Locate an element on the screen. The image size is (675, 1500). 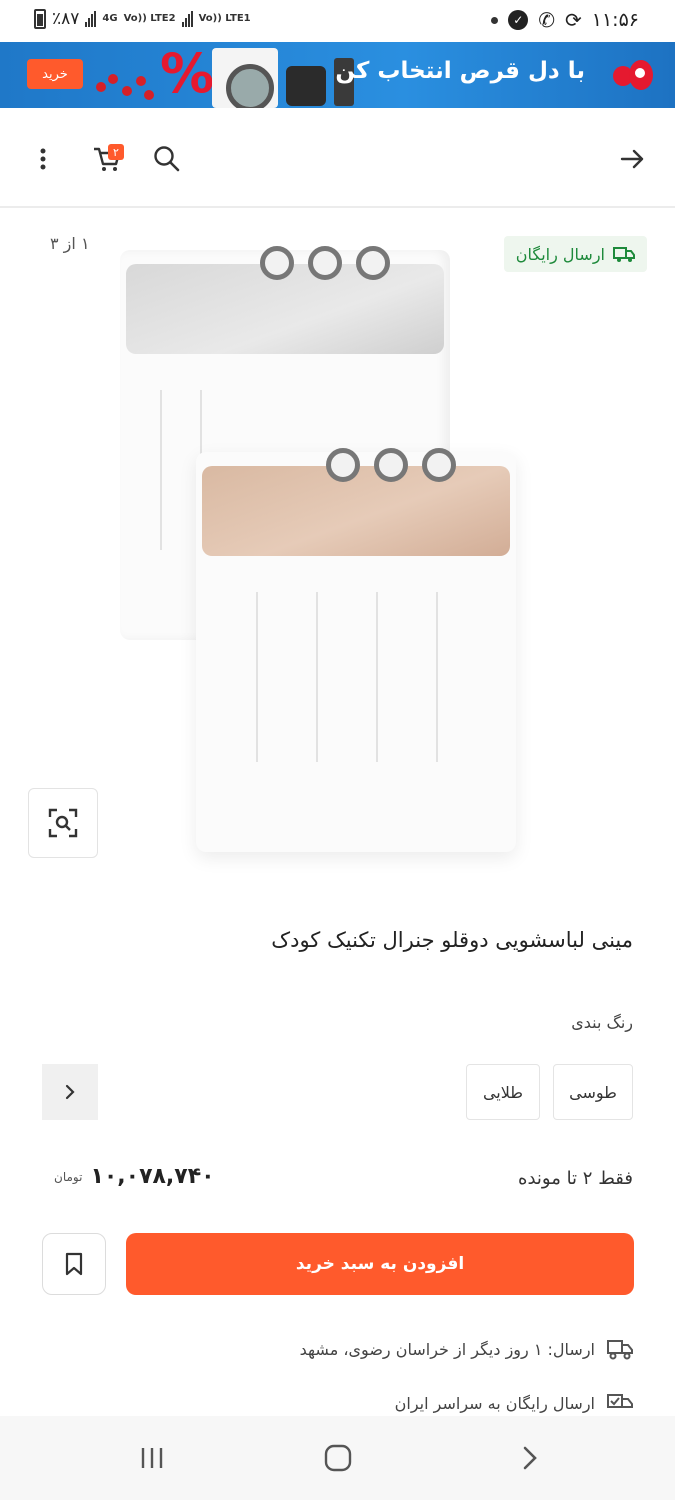
bookmark-button is located at coordinates (74, 1264).